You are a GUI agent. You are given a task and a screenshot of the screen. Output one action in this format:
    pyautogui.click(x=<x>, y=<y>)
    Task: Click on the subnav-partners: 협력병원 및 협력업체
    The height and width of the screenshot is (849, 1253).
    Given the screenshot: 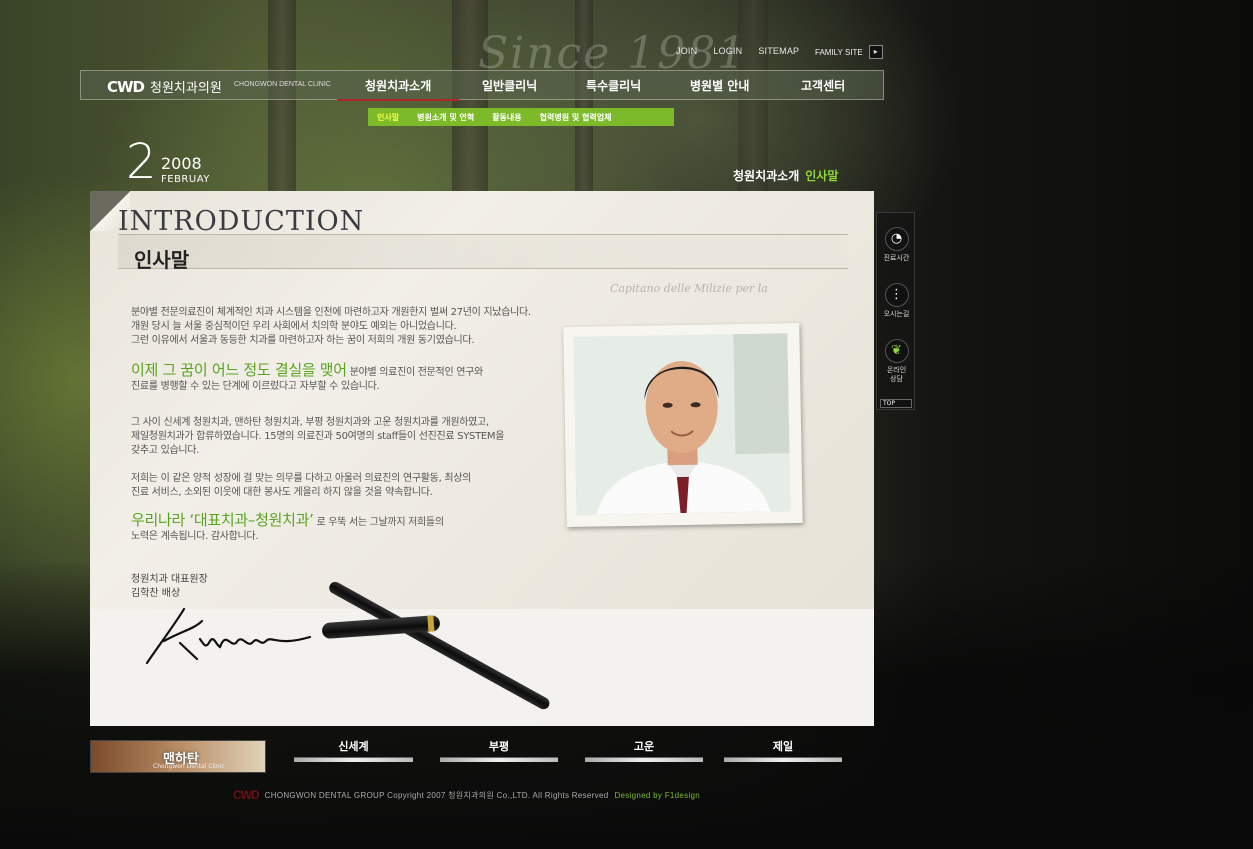 What is the action you would take?
    pyautogui.click(x=576, y=117)
    